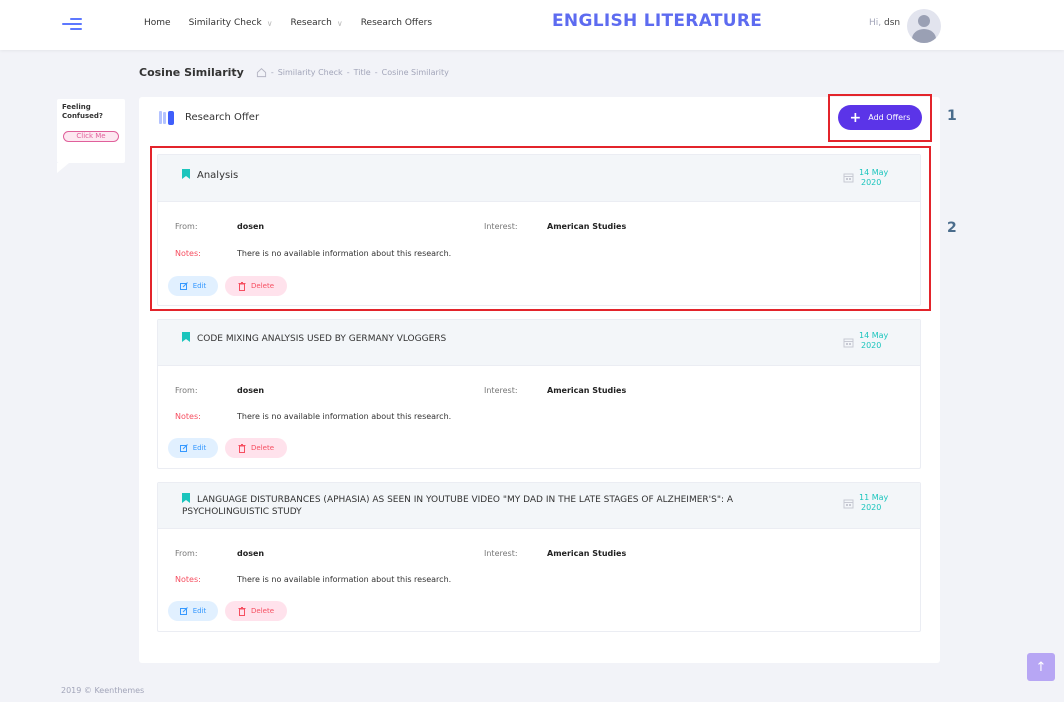 The image size is (1064, 702). I want to click on avatar, so click(924, 26).